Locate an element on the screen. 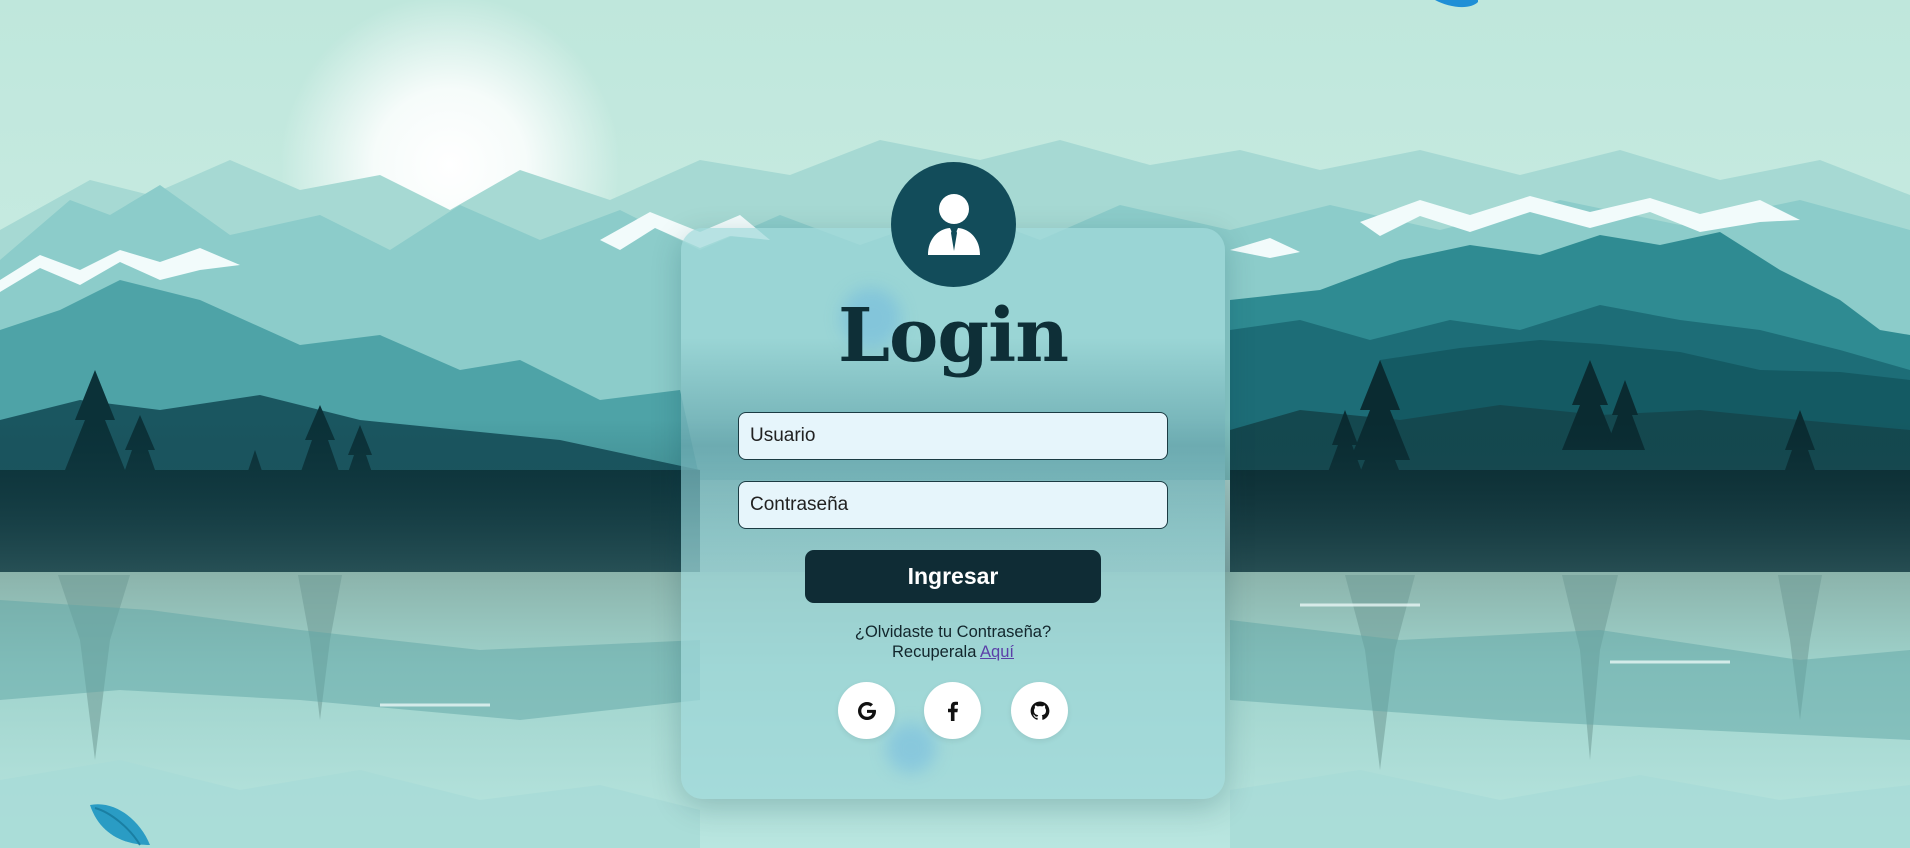 The image size is (1910, 848). user-tie-icon is located at coordinates (953, 224).